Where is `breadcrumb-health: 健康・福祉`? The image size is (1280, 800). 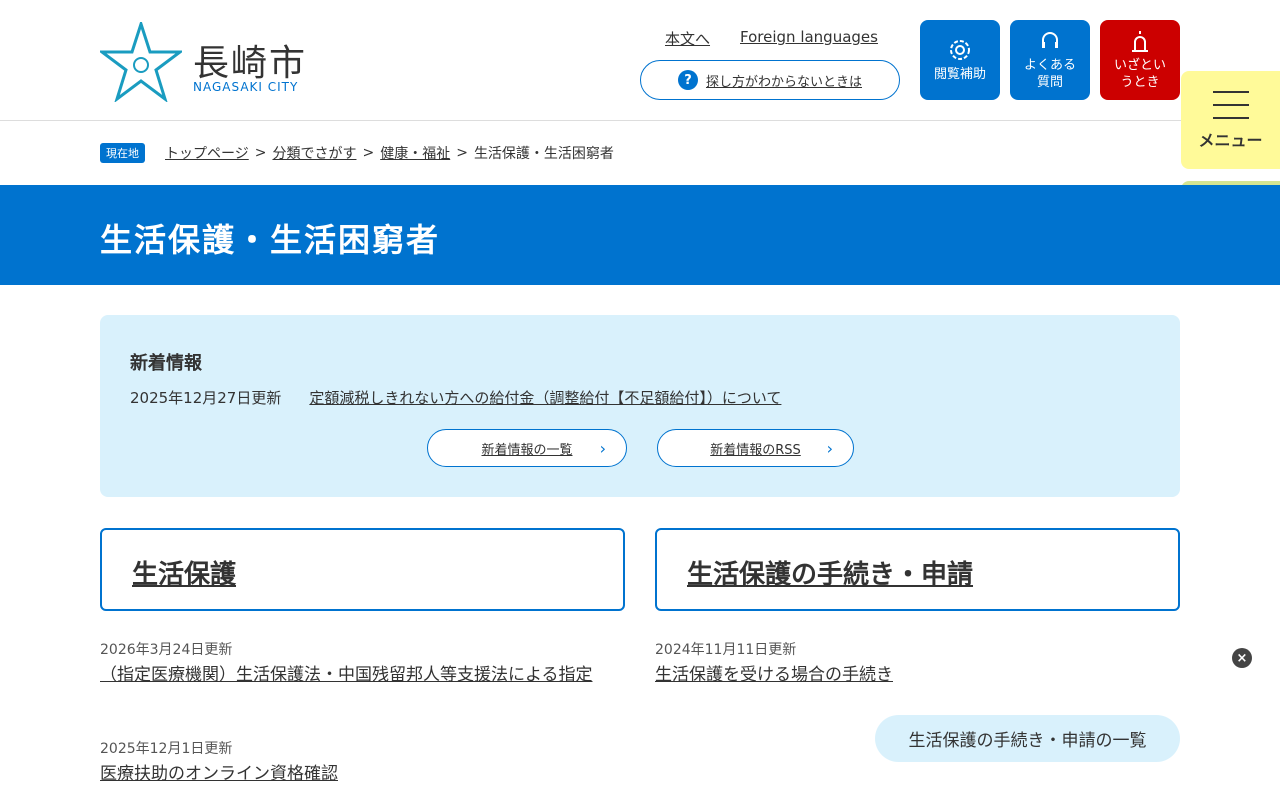 breadcrumb-health: 健康・福祉 is located at coordinates (415, 153).